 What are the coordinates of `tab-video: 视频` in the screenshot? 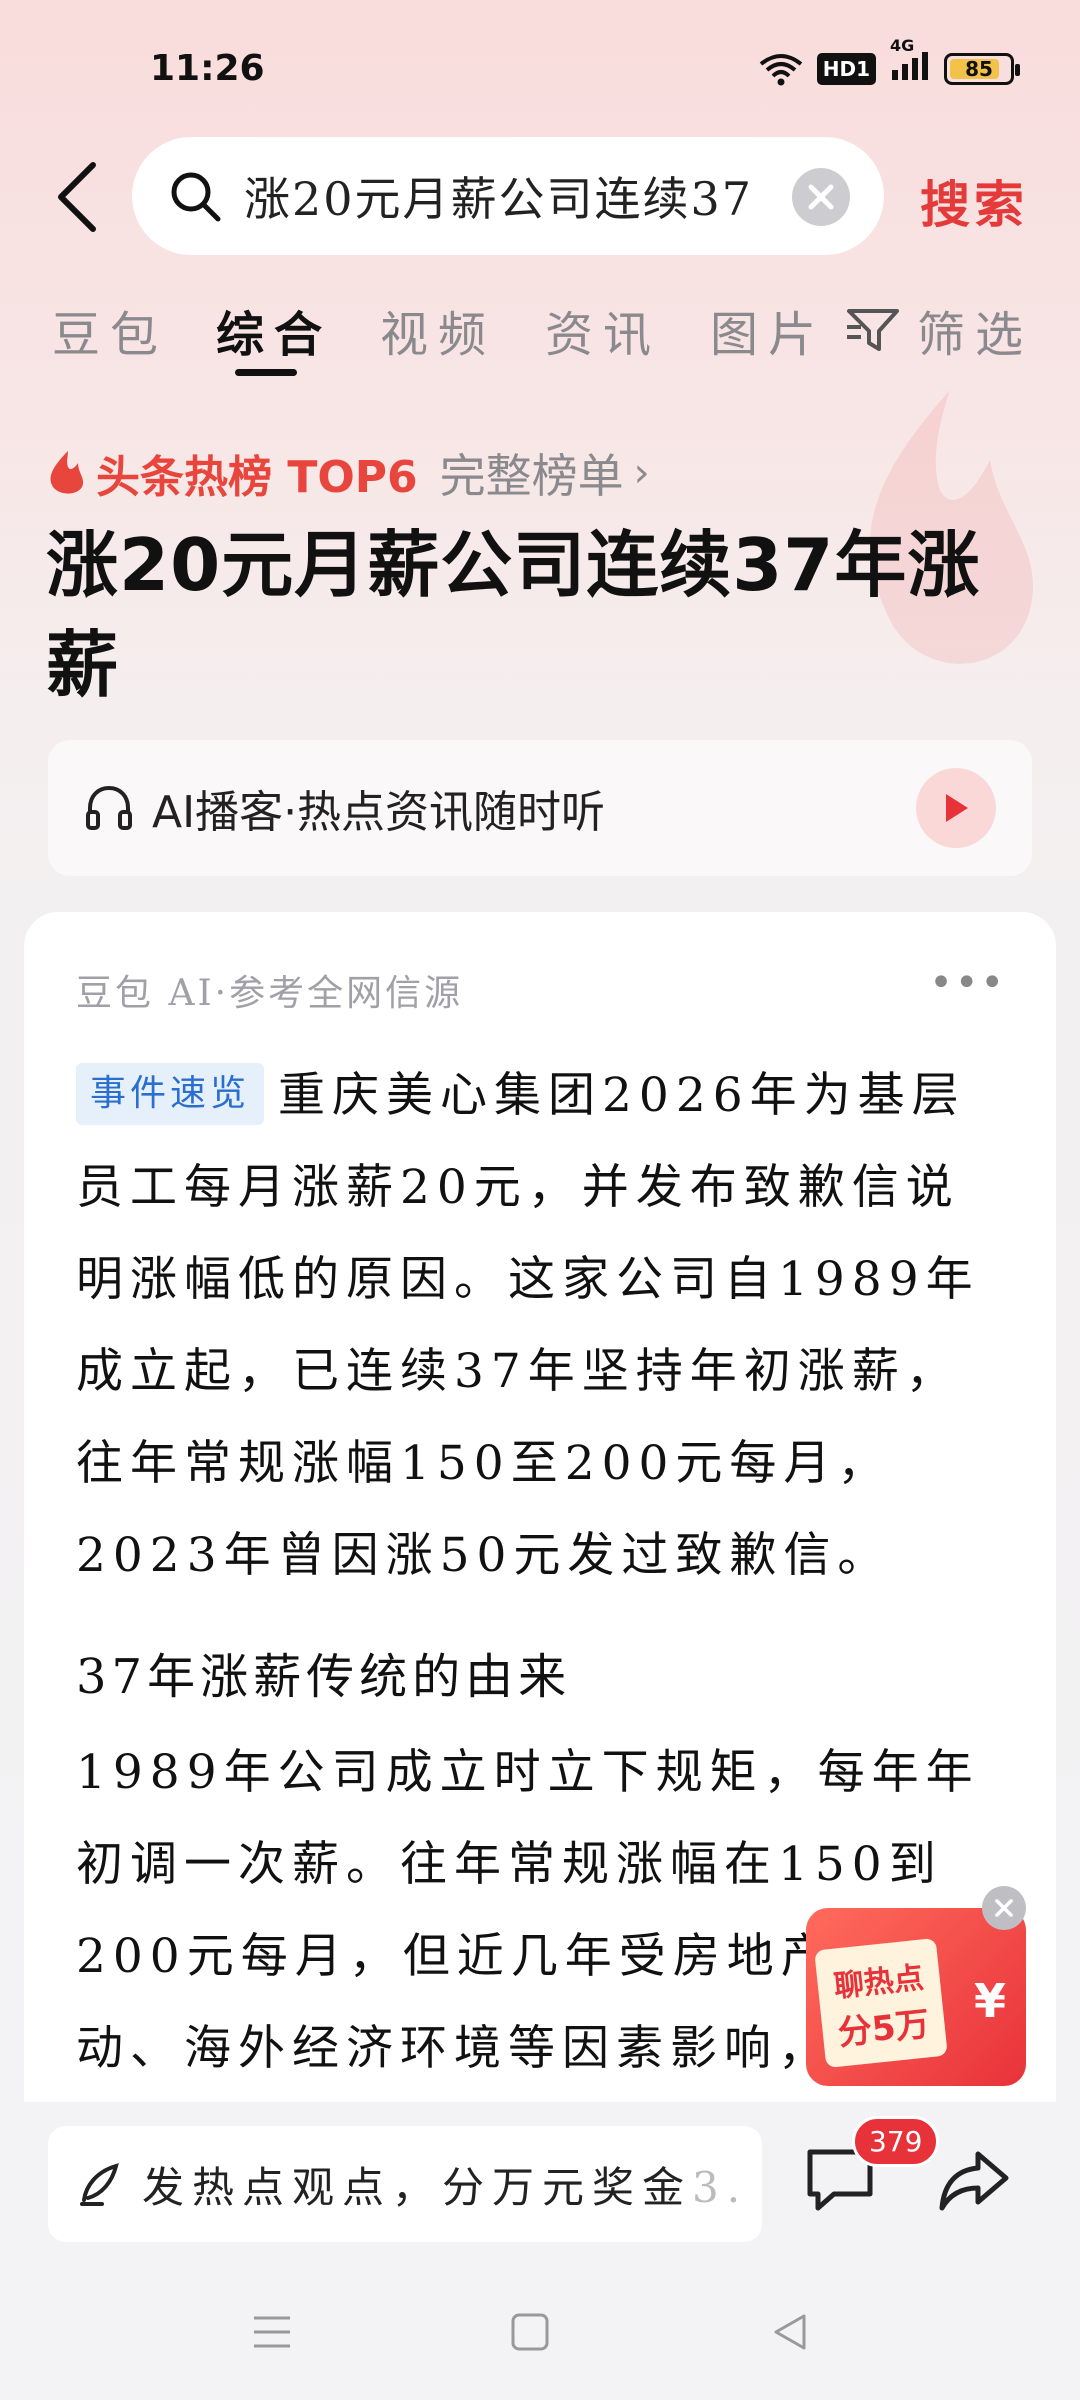 It's located at (438, 330).